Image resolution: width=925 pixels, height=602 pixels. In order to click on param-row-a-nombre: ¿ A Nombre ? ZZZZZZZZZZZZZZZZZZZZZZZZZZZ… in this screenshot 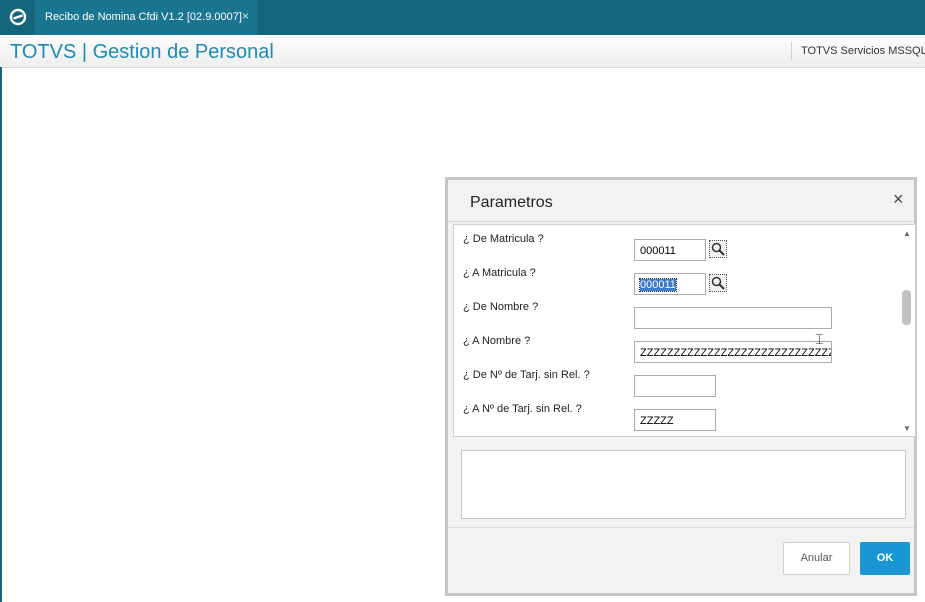, I will do `click(674, 350)`.